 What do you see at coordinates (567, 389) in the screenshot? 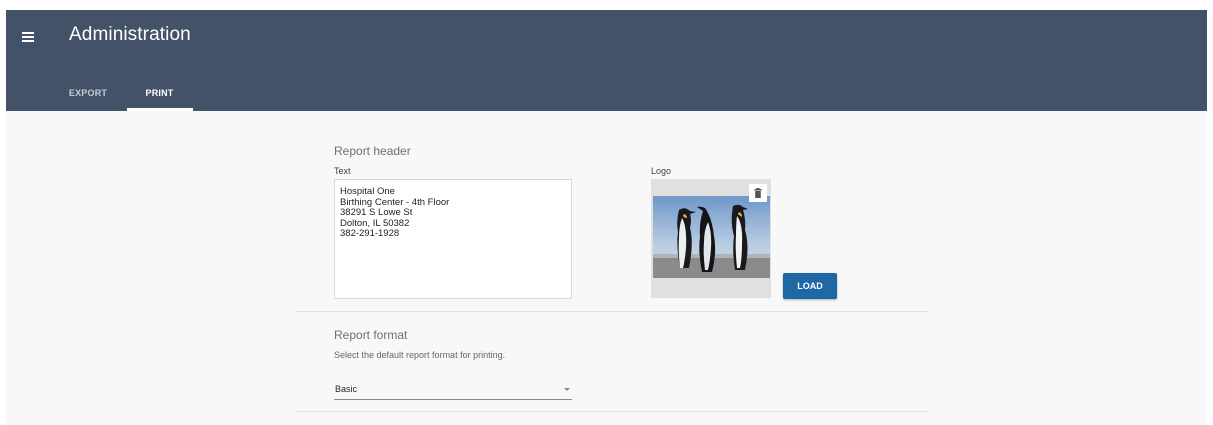
I see `chevron-down-icon` at bounding box center [567, 389].